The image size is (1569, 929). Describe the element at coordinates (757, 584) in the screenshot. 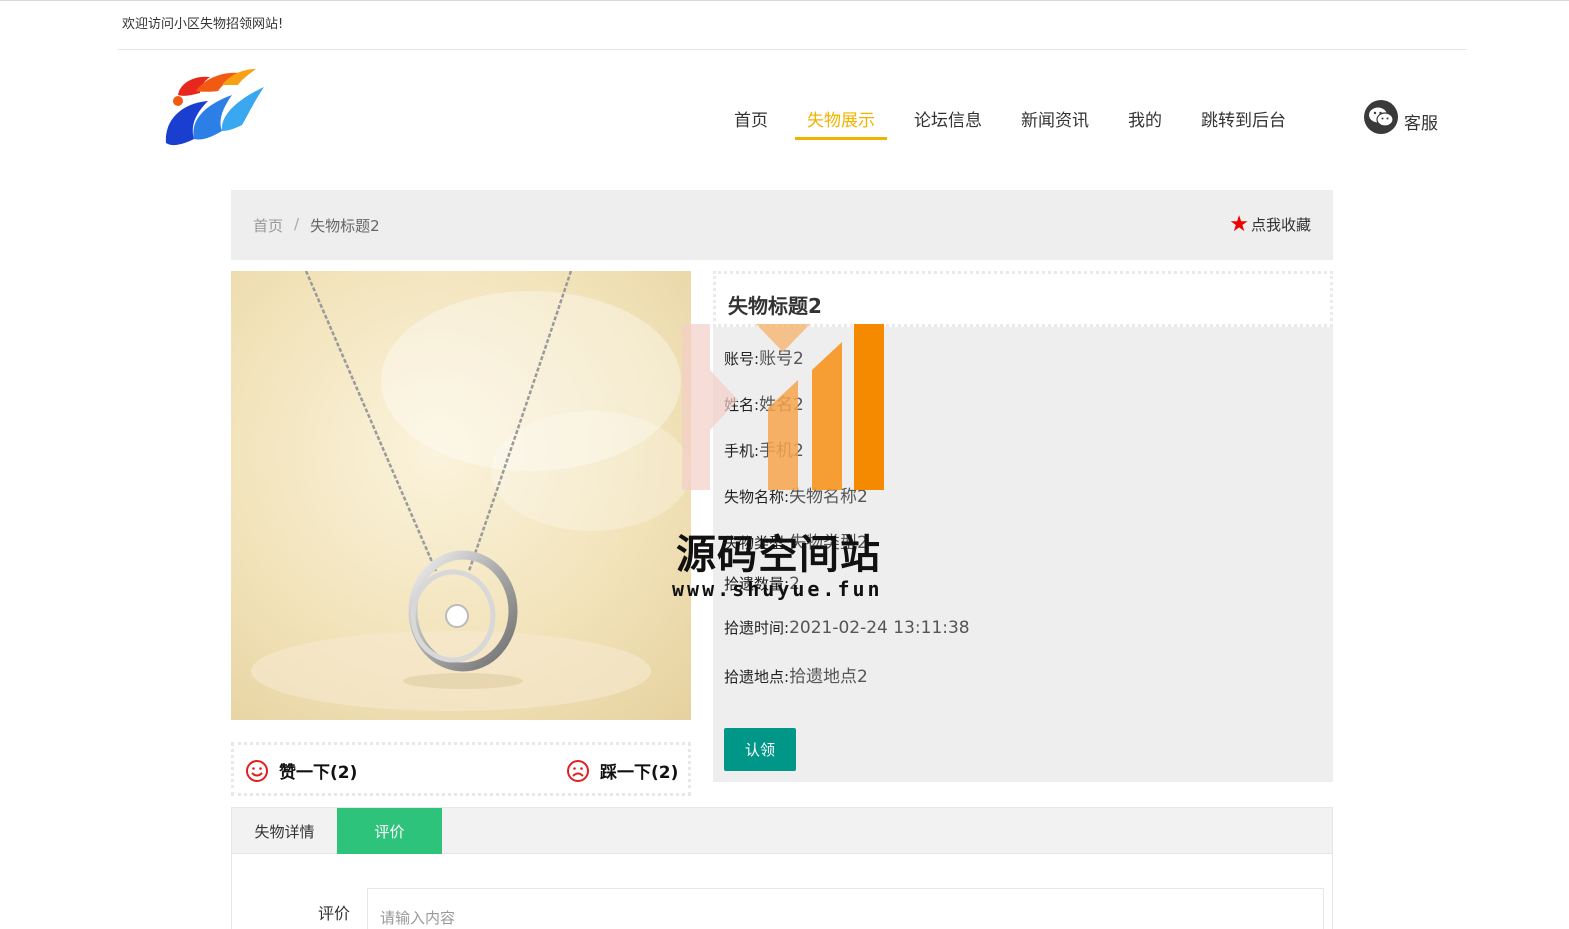

I see `info-key: 拾遗数量:` at that location.